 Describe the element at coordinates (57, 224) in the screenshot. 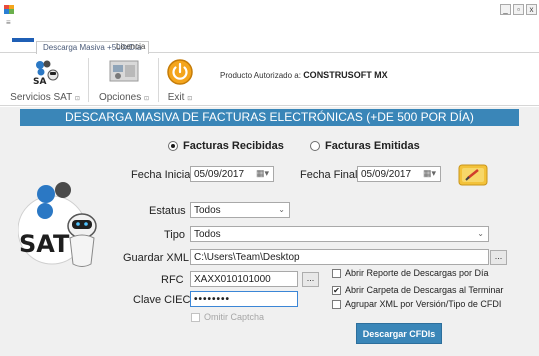

I see `sat-logo: SAT` at that location.